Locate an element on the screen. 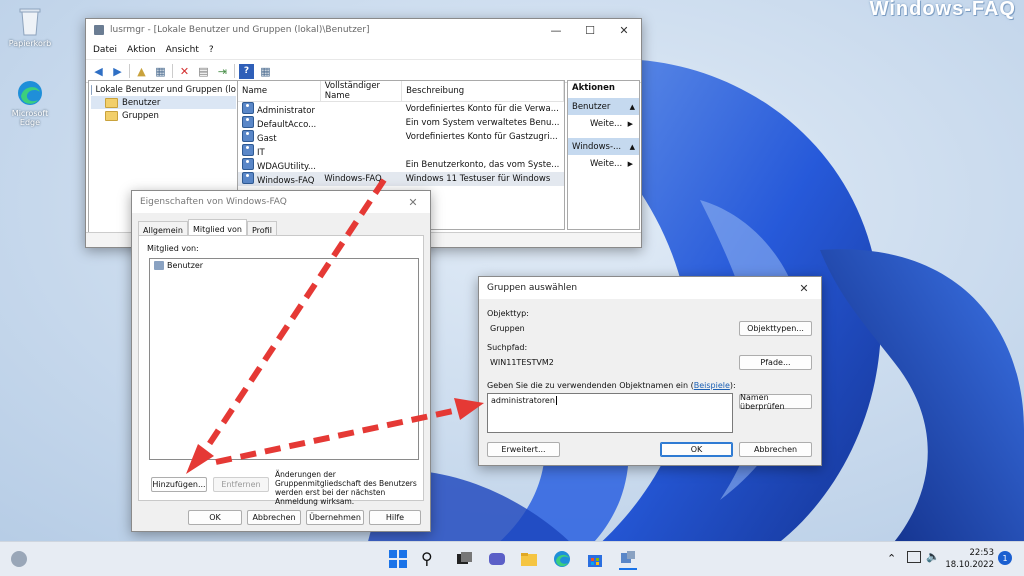 The width and height of the screenshot is (1024, 576). lusrmgr-taskbar-icon is located at coordinates (628, 560).